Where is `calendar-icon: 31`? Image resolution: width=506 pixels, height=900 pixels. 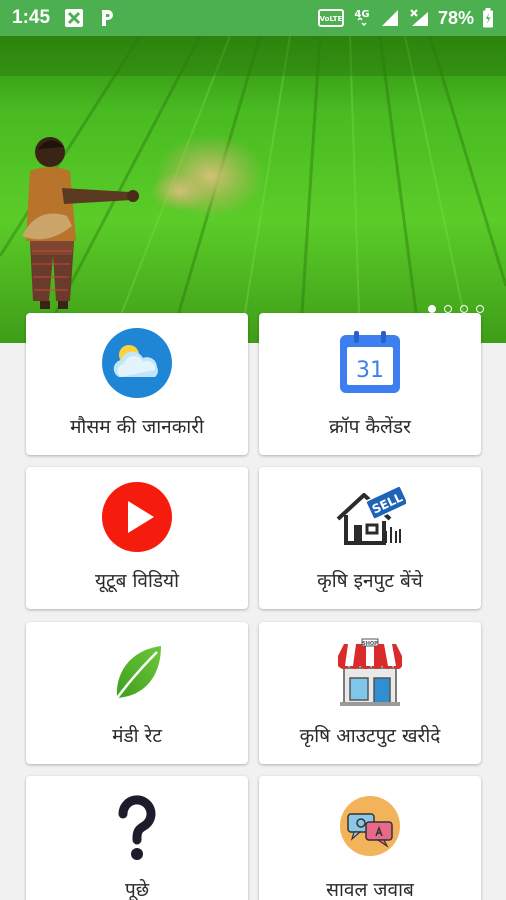 calendar-icon: 31 is located at coordinates (370, 363).